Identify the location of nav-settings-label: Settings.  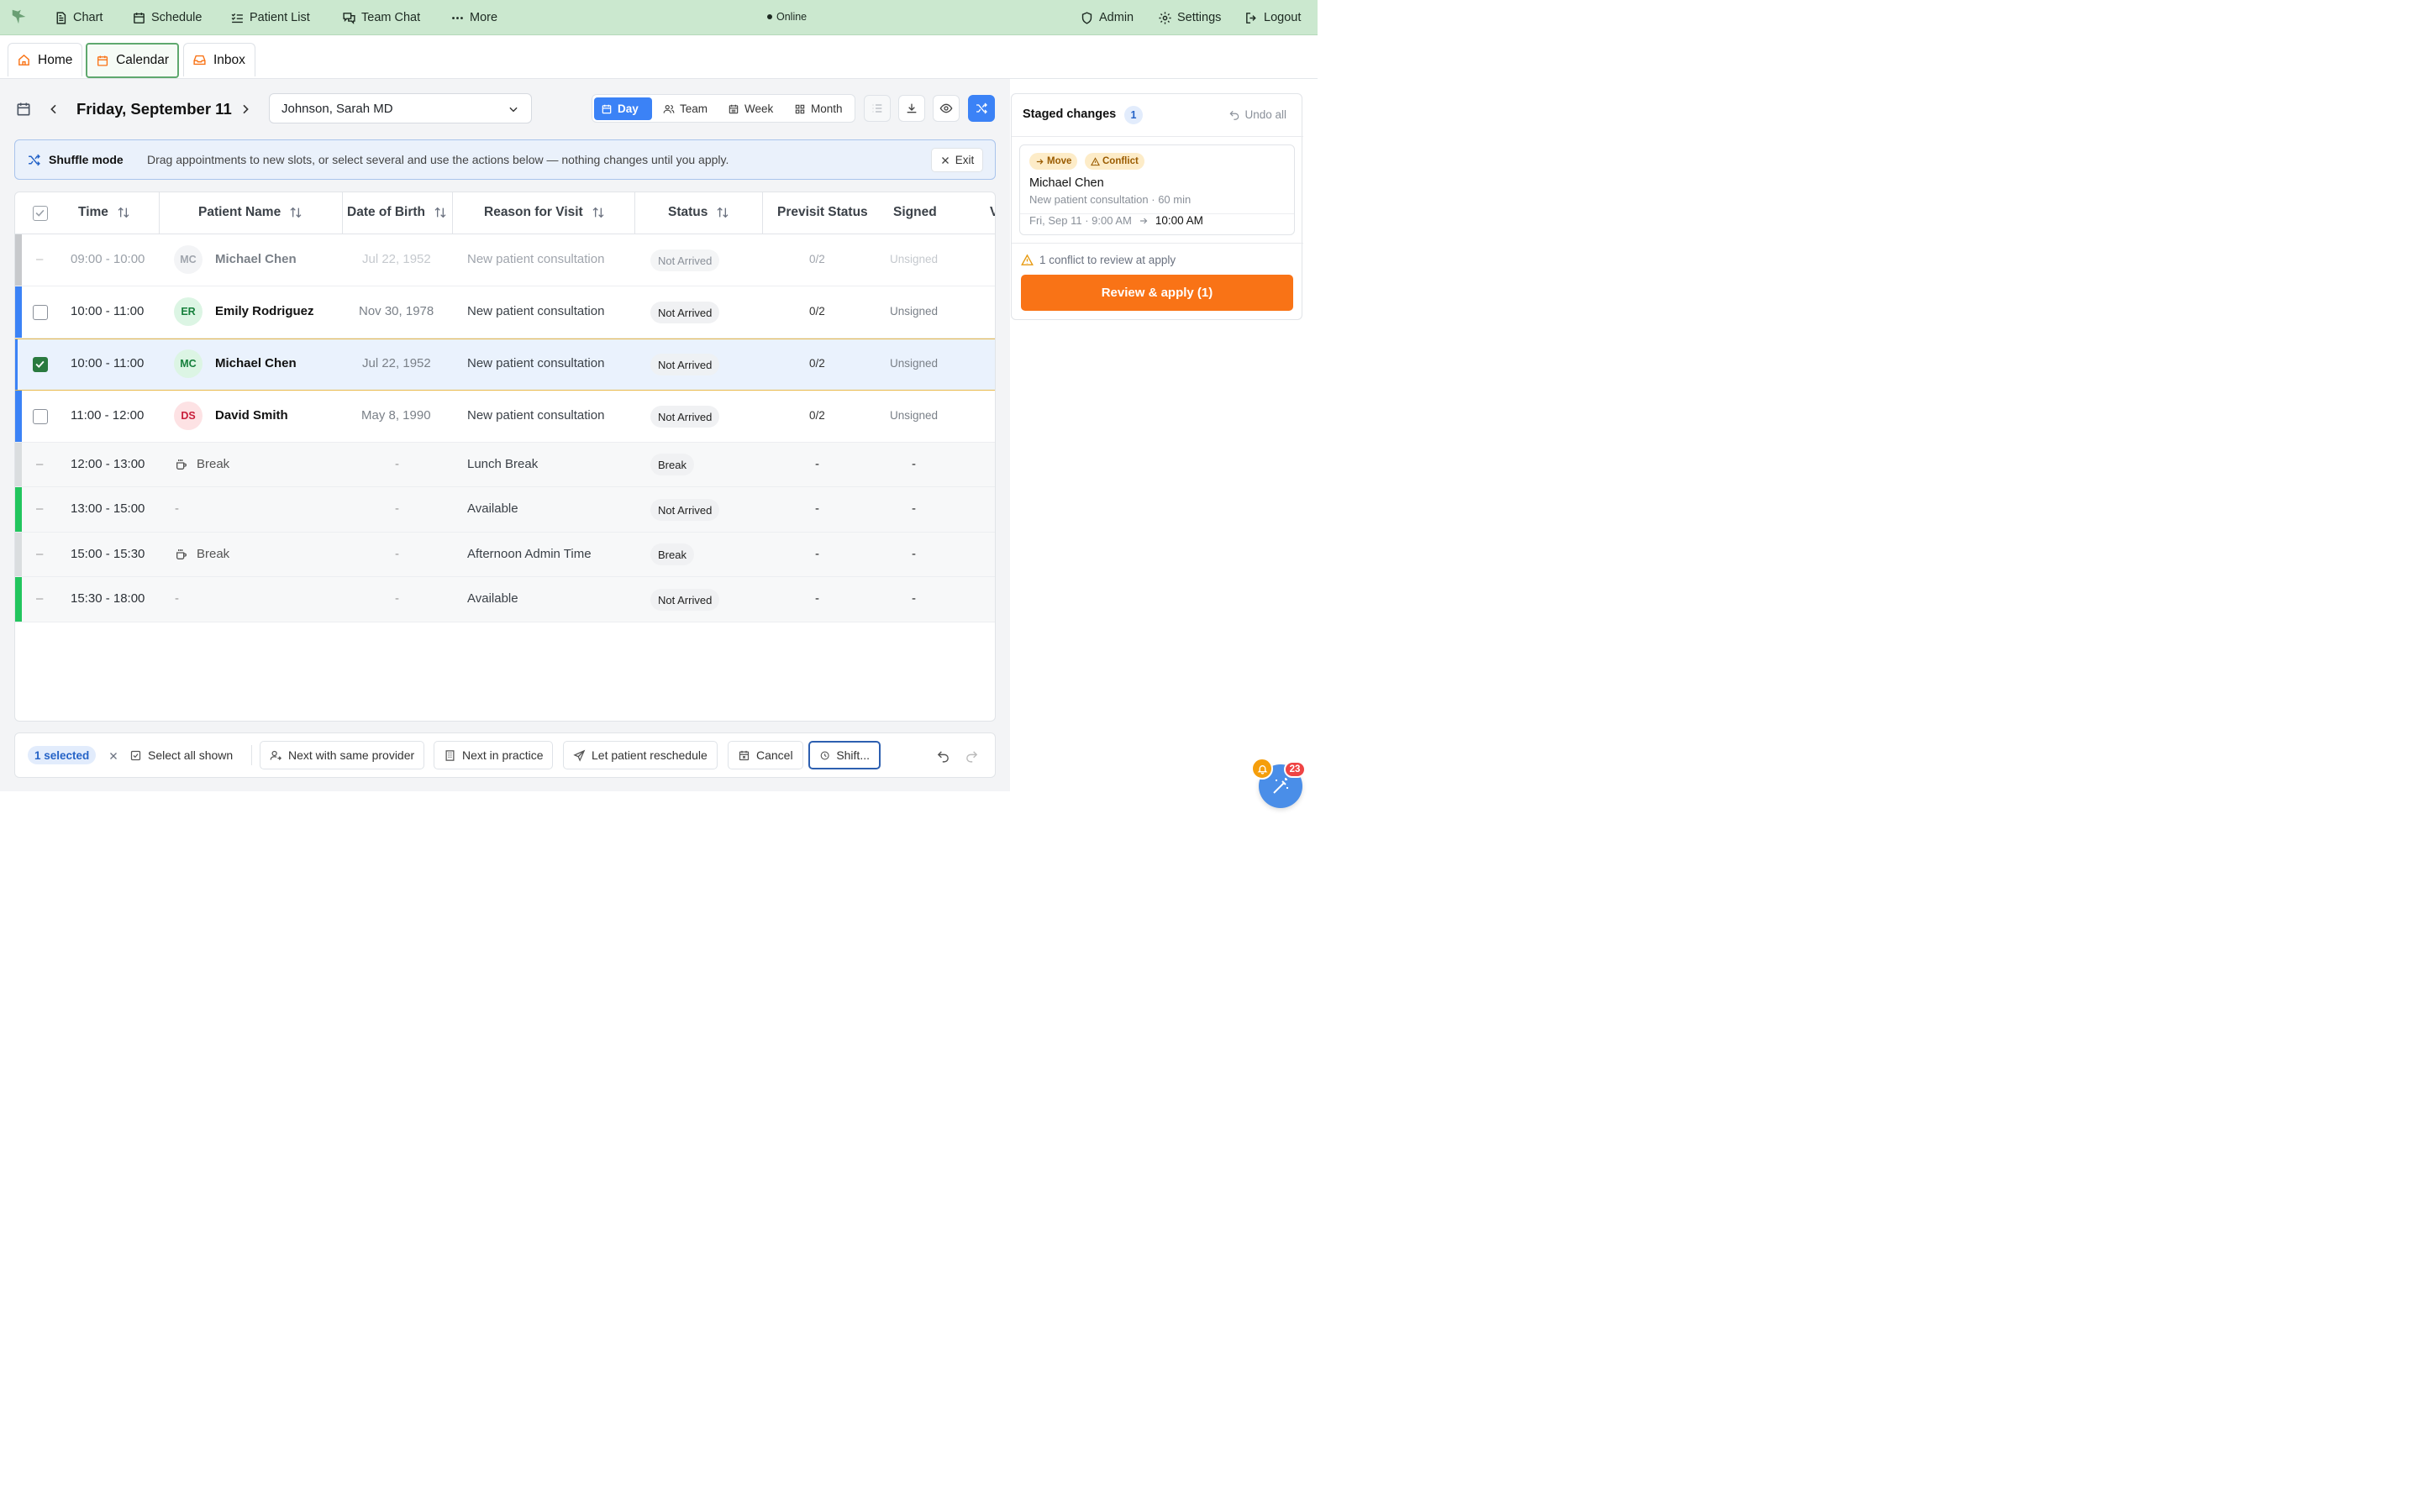
(1199, 17).